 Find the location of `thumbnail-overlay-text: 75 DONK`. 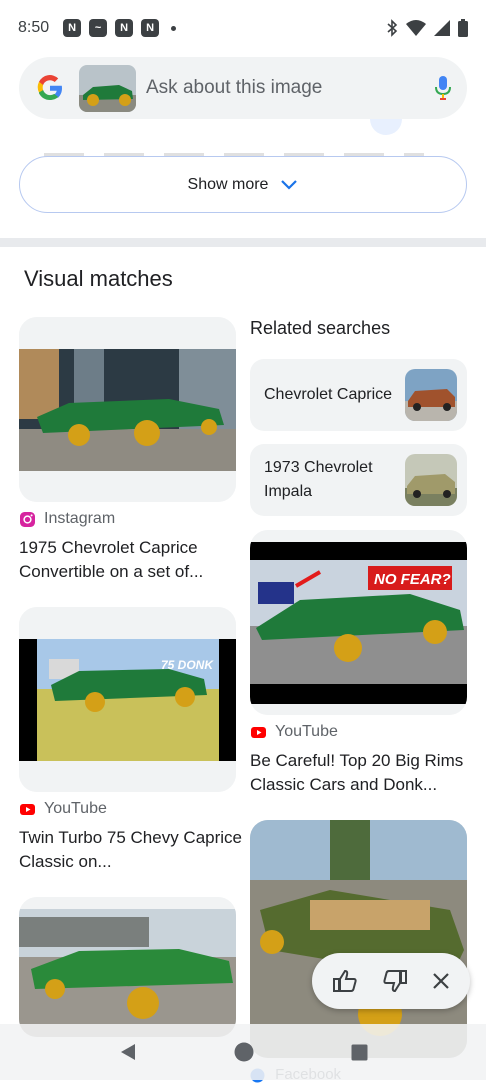

thumbnail-overlay-text: 75 DONK is located at coordinates (187, 665).